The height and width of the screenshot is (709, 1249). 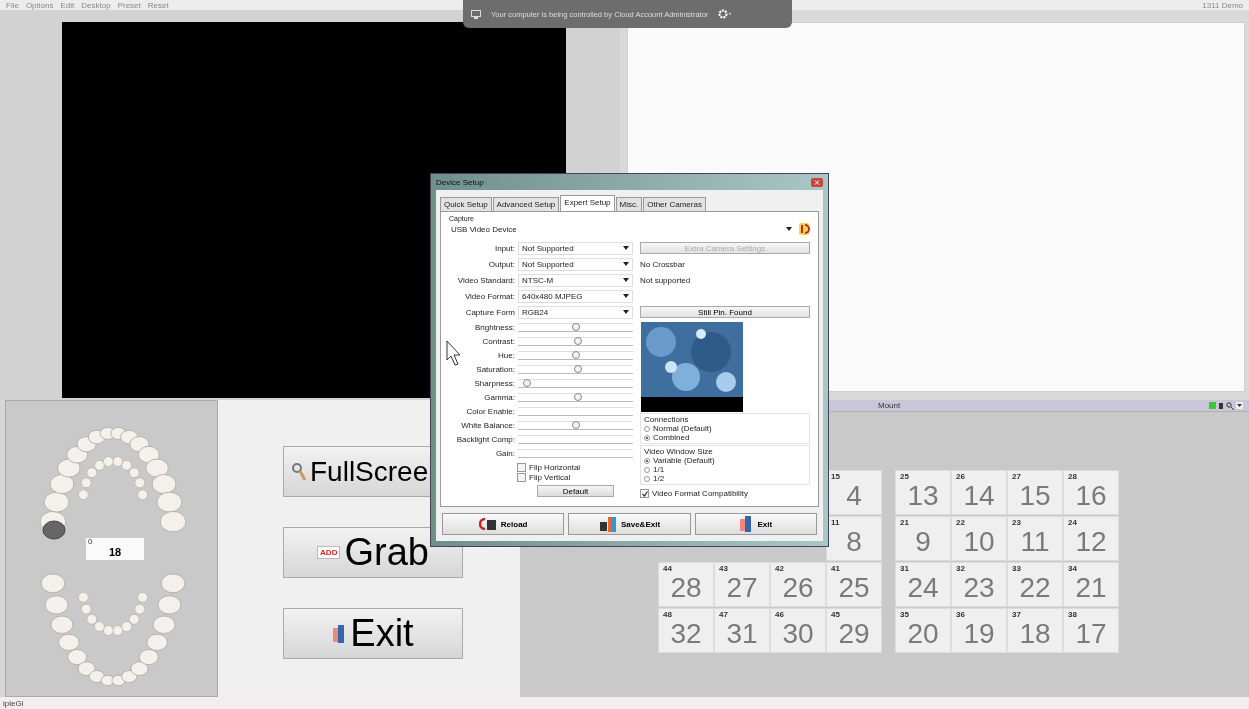 I want to click on slider-label: Backlight Comp:, so click(x=485, y=439).